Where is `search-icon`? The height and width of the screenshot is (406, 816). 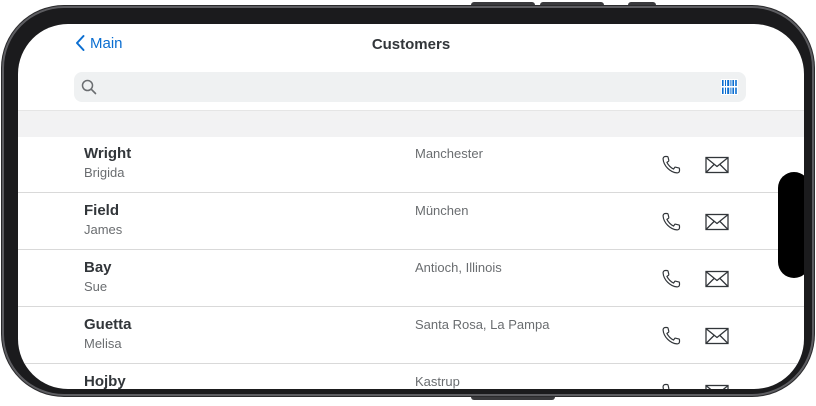
search-icon is located at coordinates (89, 87).